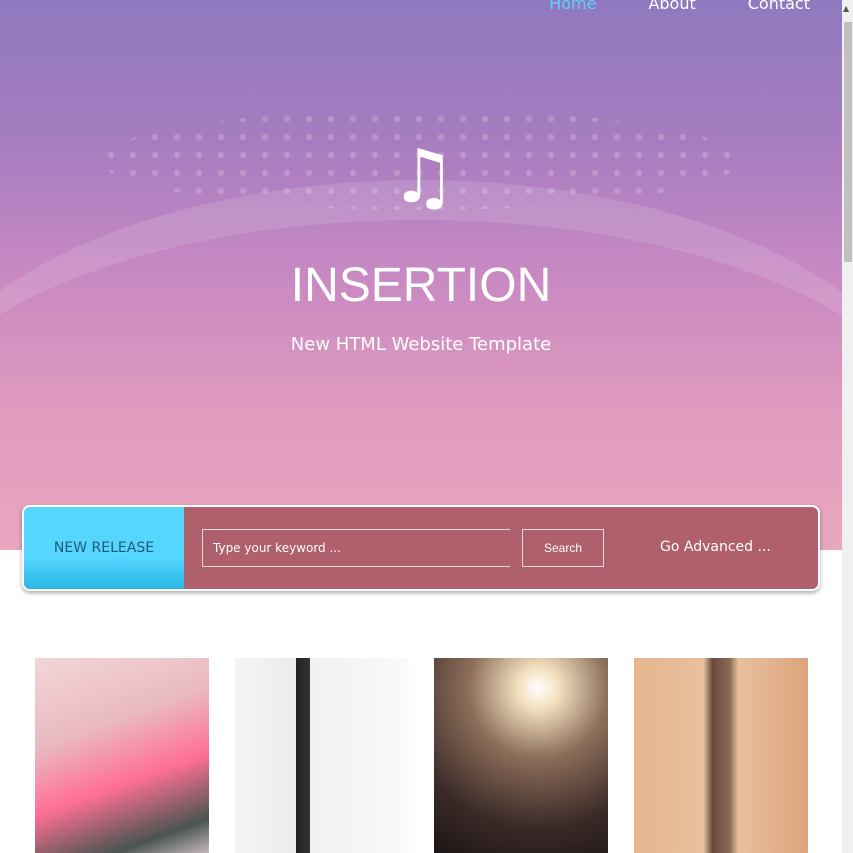 Image resolution: width=853 pixels, height=853 pixels. What do you see at coordinates (846, 8) in the screenshot?
I see `scroll-up-arrow-icon: ▲` at bounding box center [846, 8].